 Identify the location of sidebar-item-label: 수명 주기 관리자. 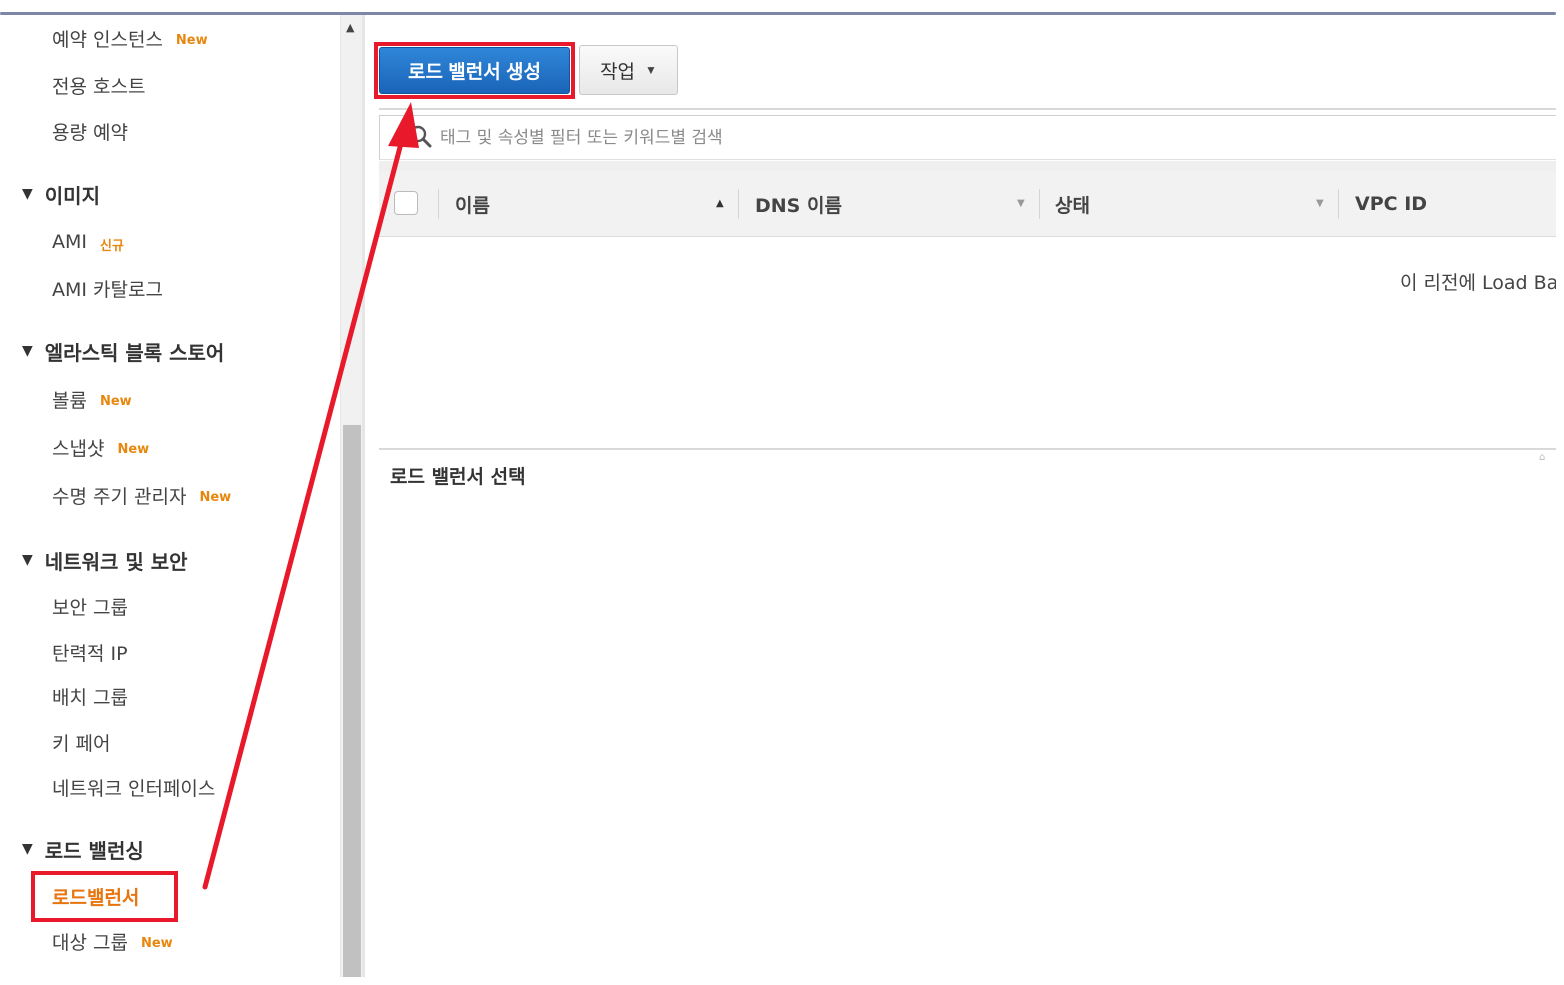
(119, 496).